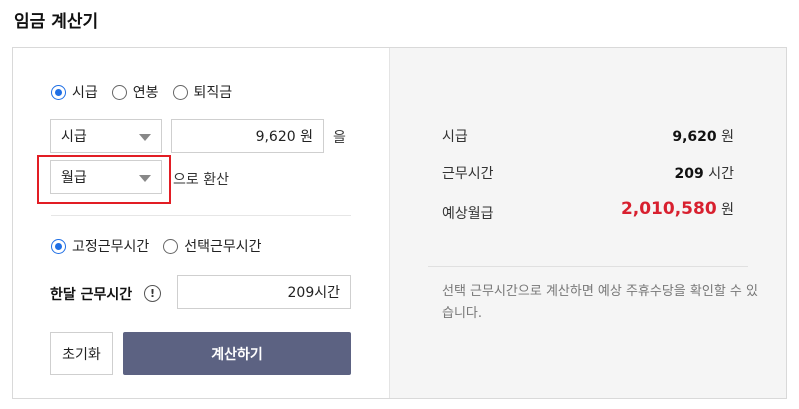 This screenshot has width=799, height=409. I want to click on radio-hourly: 시급, so click(74, 92).